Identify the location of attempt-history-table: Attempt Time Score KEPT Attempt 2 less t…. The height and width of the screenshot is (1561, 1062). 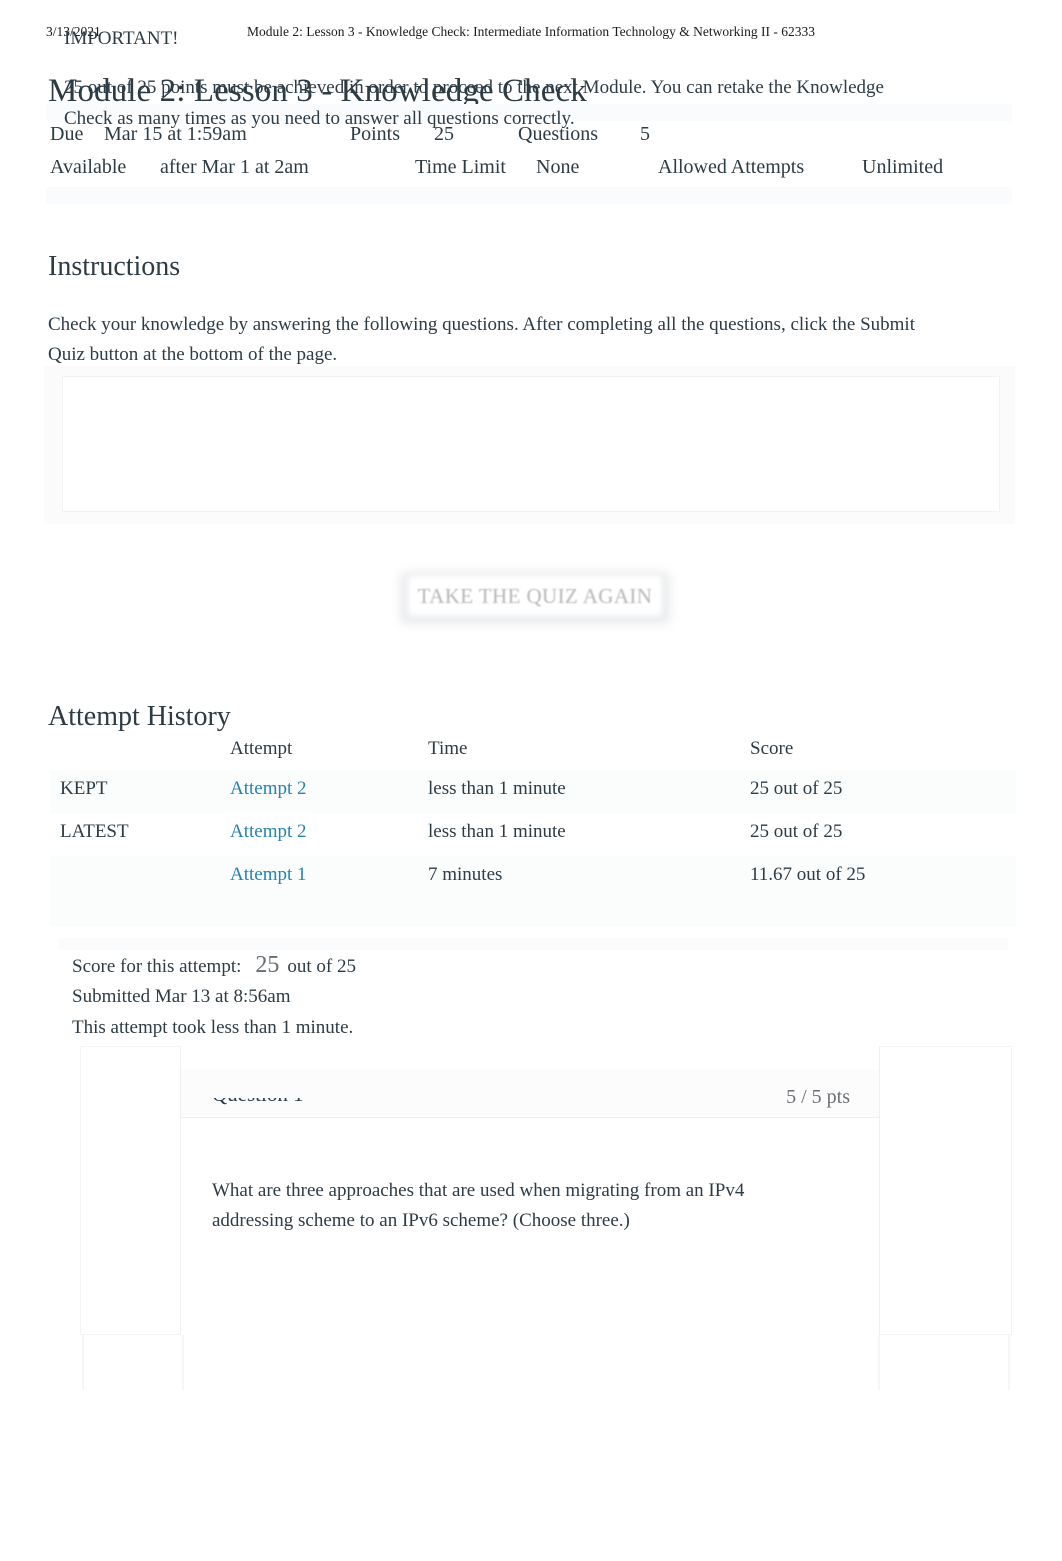
(533, 830).